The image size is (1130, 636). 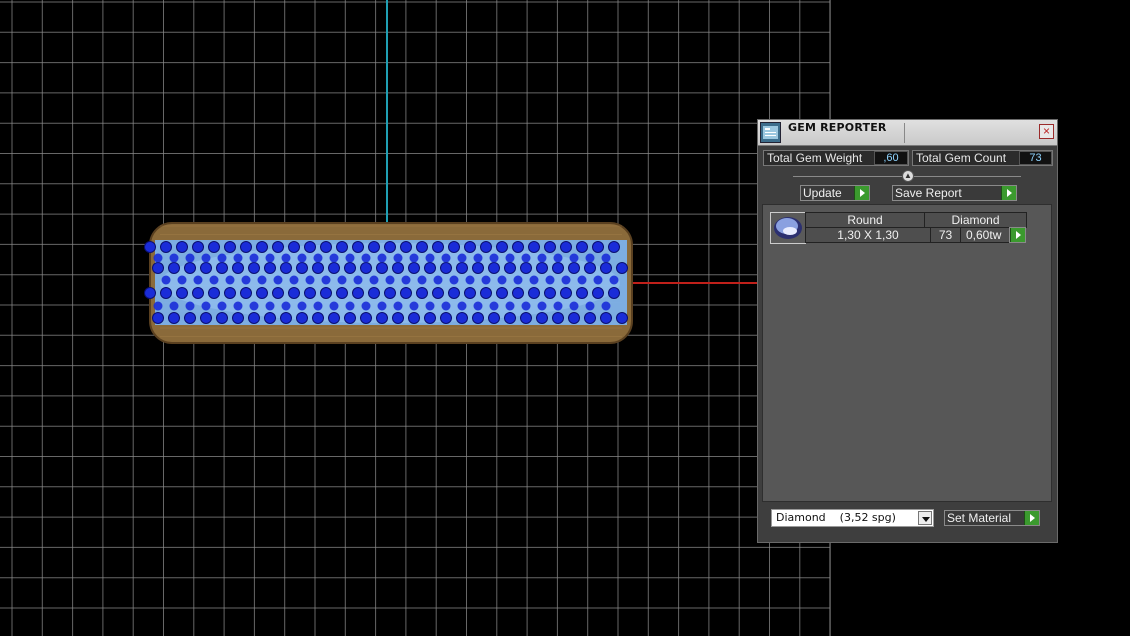 I want to click on gem-row-go-button, so click(x=1017, y=235).